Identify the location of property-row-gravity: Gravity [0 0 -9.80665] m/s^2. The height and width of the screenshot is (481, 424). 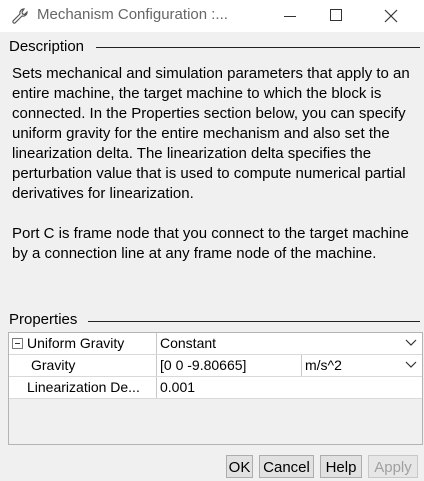
(215, 366).